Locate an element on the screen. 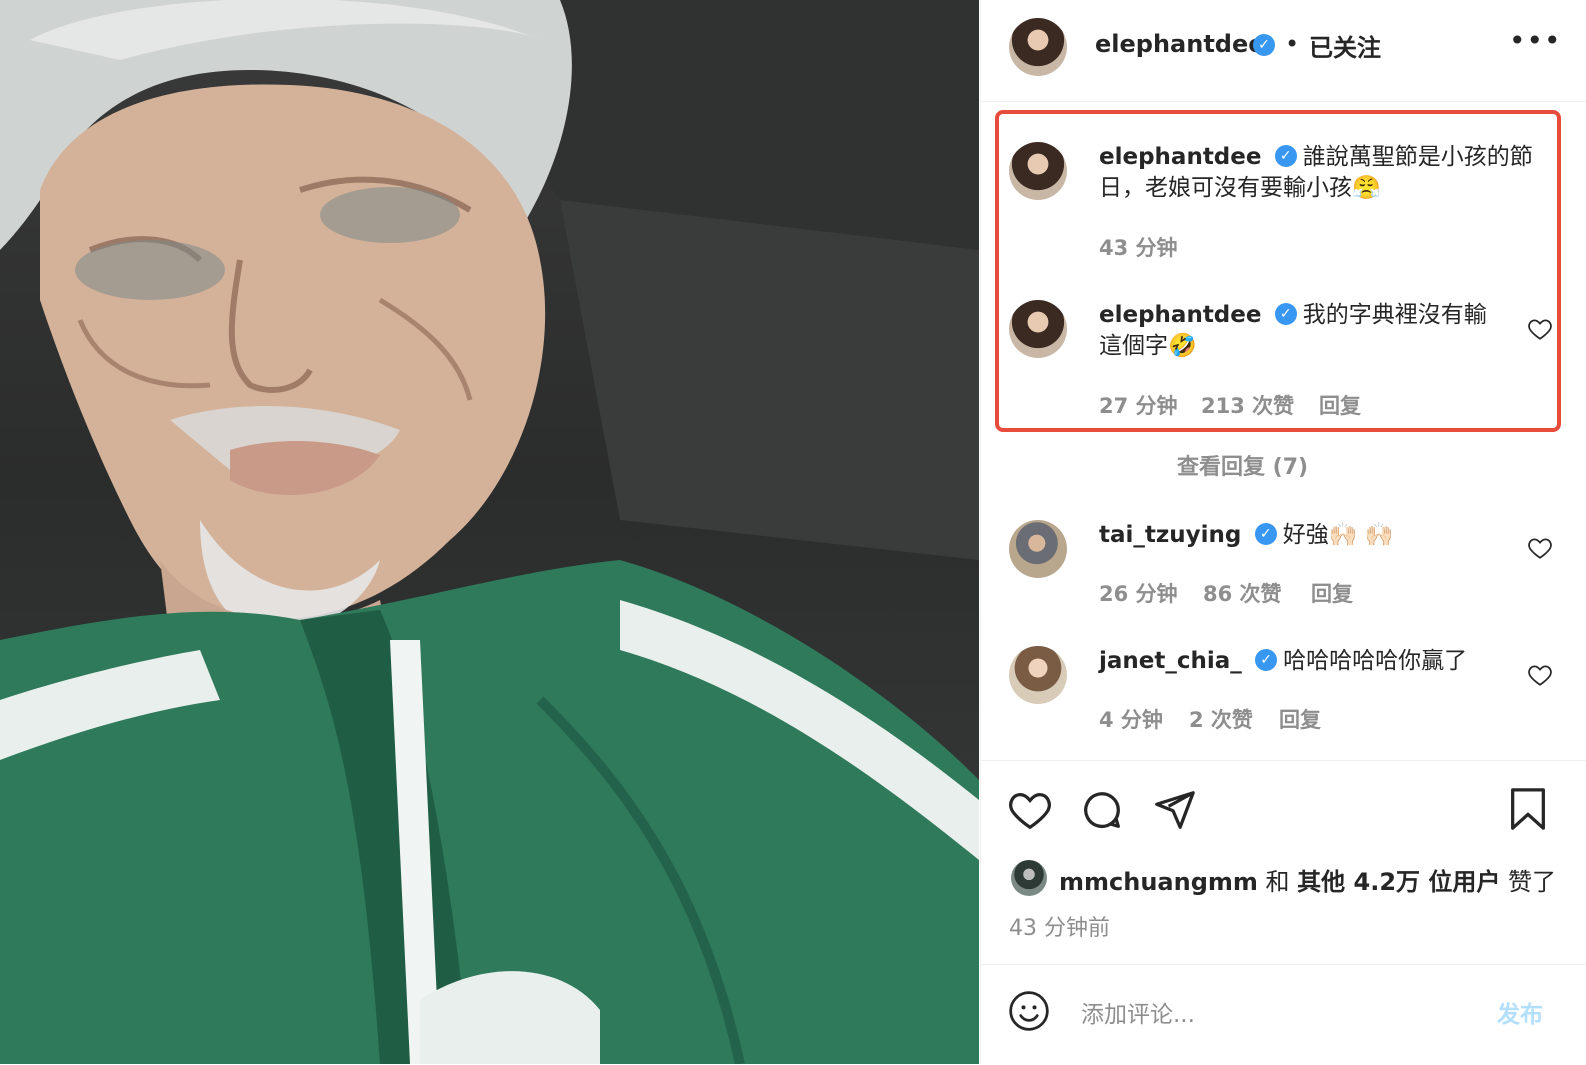 The image size is (1586, 1065). liked-by-others: 其他 4.2万 位用户 is located at coordinates (1398, 882).